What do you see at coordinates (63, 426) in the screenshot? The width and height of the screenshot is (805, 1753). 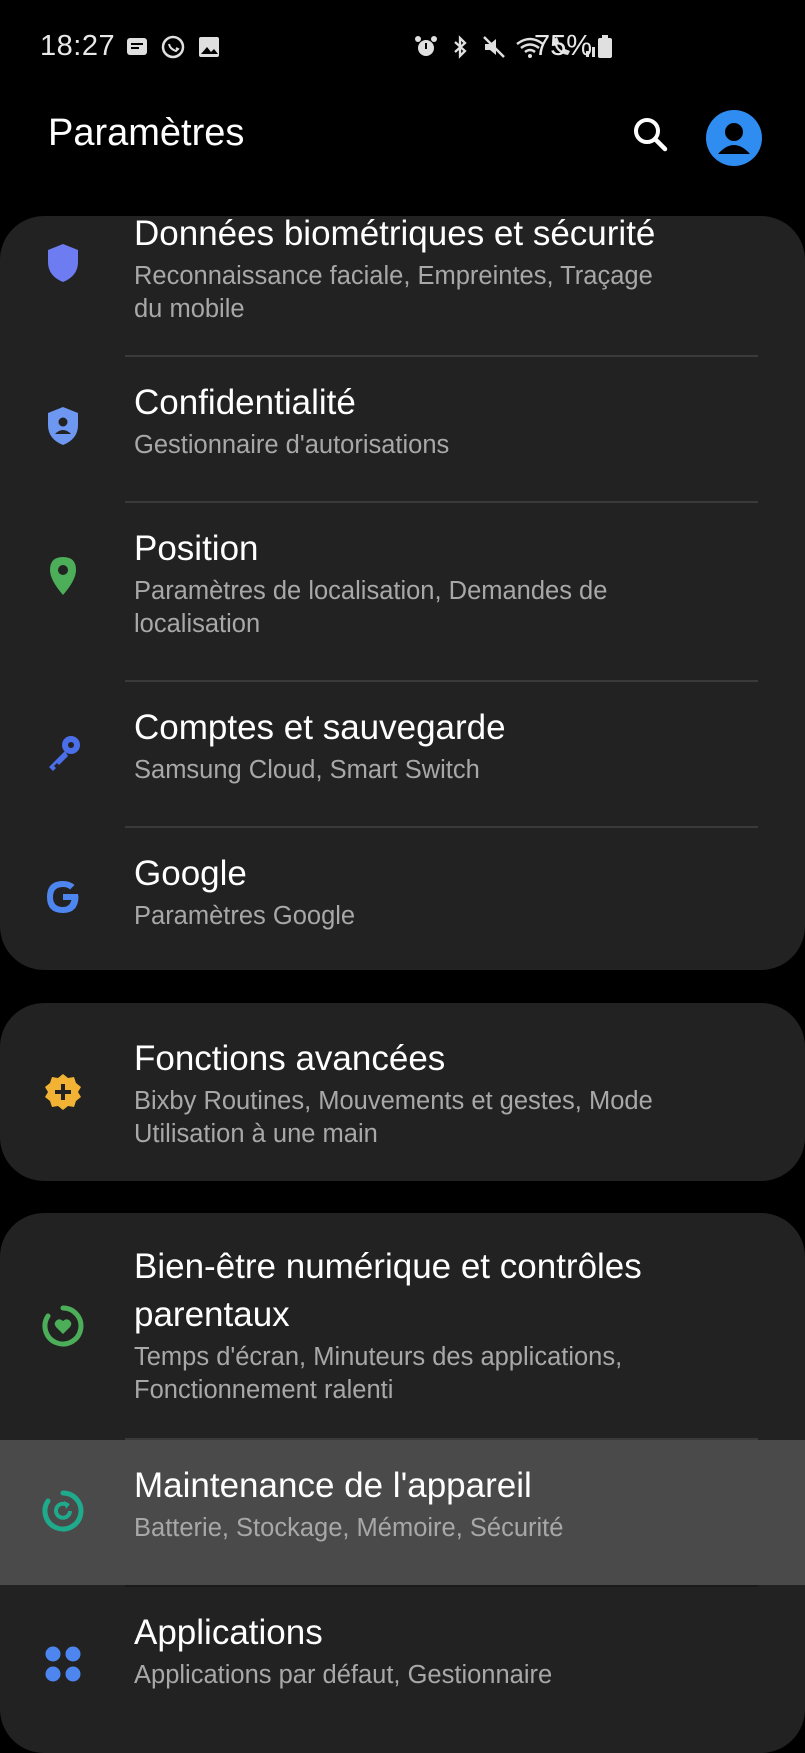 I see `privacy-shield-icon` at bounding box center [63, 426].